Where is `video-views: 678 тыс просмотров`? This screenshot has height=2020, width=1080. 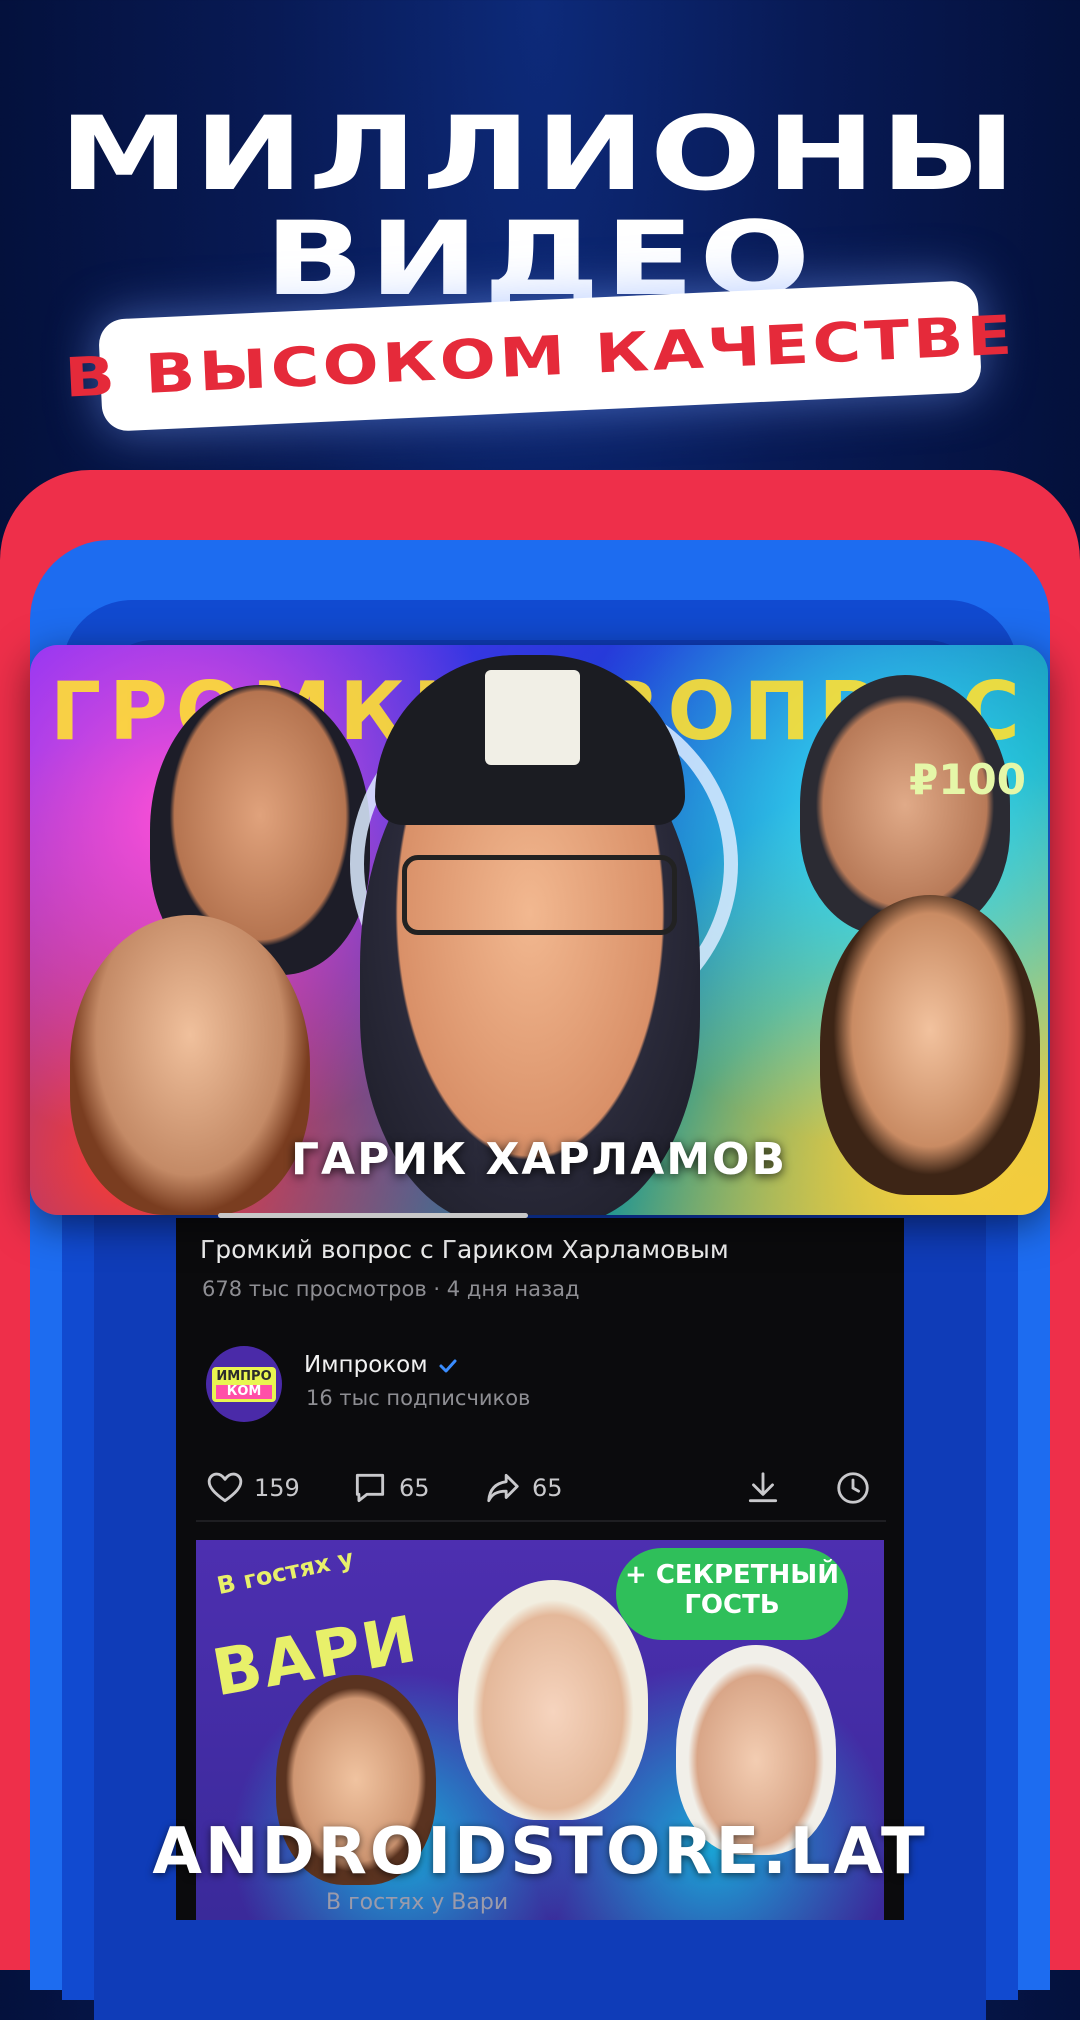 video-views: 678 тыс просмотров is located at coordinates (314, 1289).